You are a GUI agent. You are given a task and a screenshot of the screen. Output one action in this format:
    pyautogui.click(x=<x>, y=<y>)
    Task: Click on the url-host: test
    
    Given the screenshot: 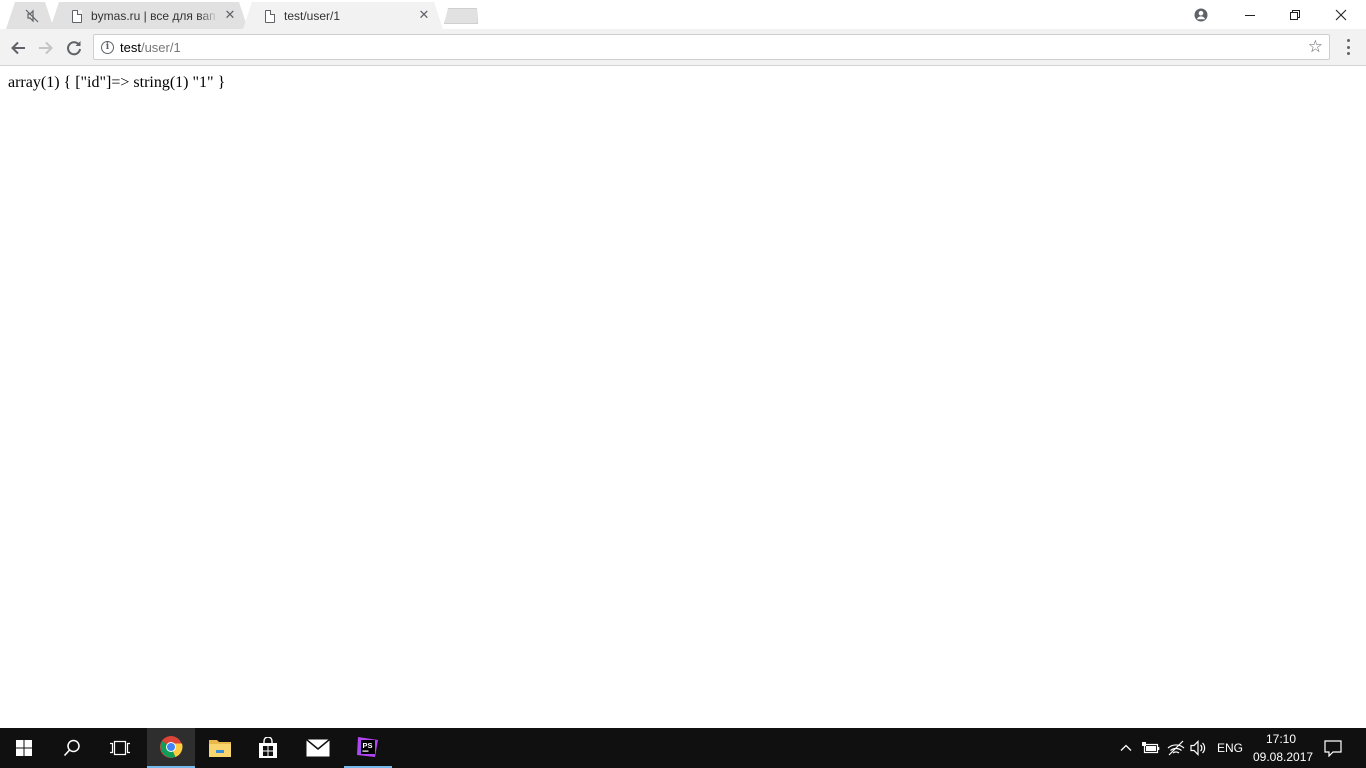 What is the action you would take?
    pyautogui.click(x=130, y=47)
    